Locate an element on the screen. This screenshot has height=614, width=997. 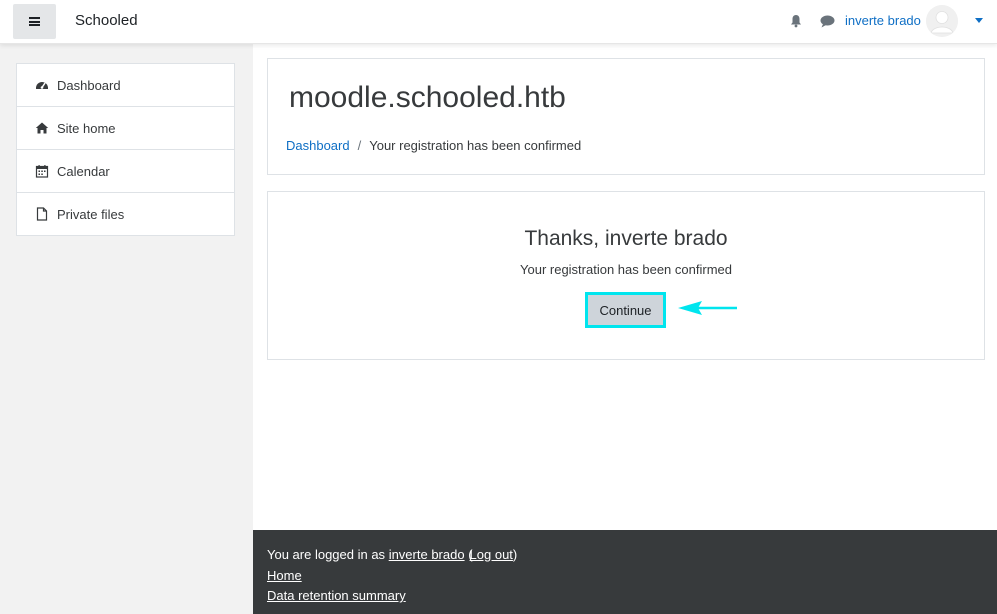
user-menu-name: inverte brado is located at coordinates (883, 20).